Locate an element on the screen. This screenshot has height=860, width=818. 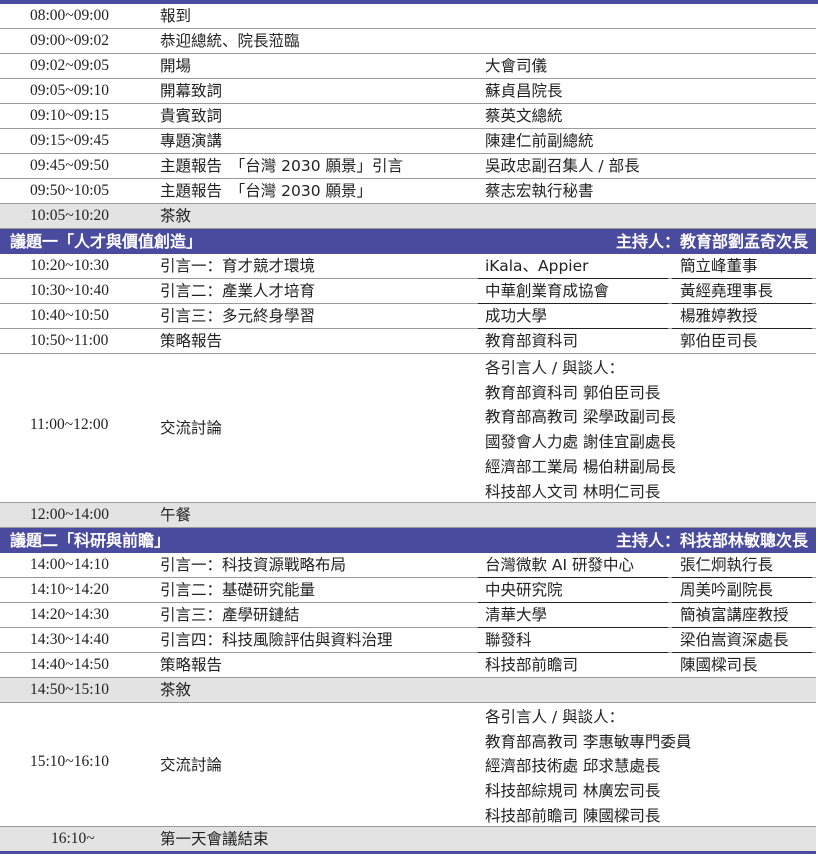
speaker-cell: 黃經堯理事長 is located at coordinates (727, 291).